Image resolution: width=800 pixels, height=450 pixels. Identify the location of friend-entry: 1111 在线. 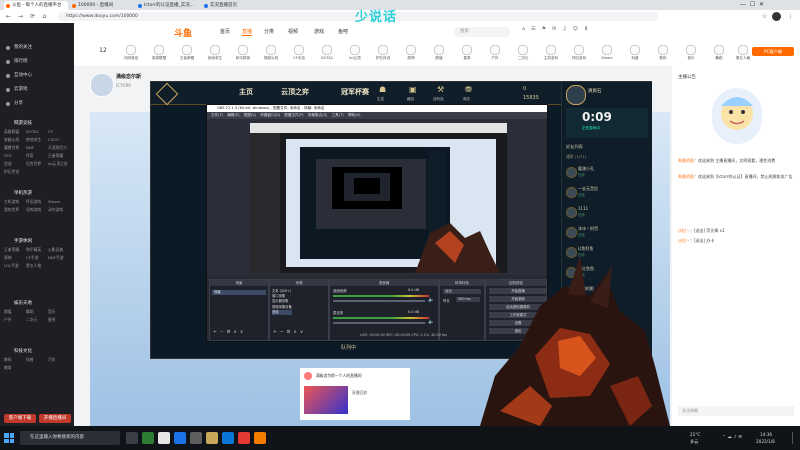
(608, 212).